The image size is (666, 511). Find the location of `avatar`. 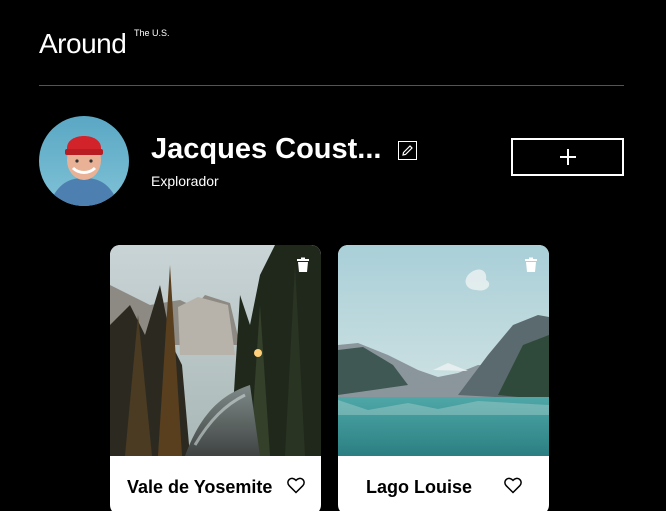

avatar is located at coordinates (84, 161).